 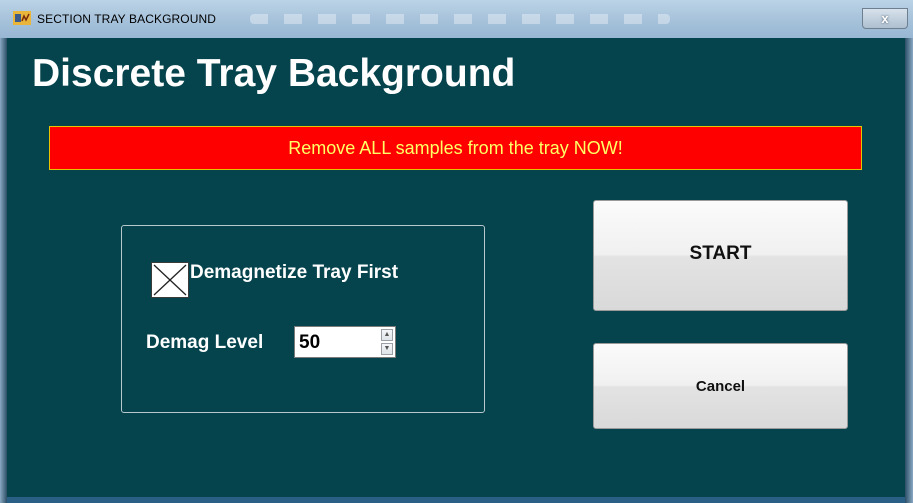 I want to click on warning-banner: Remove ALL samples from the tray NOW!, so click(x=455, y=148).